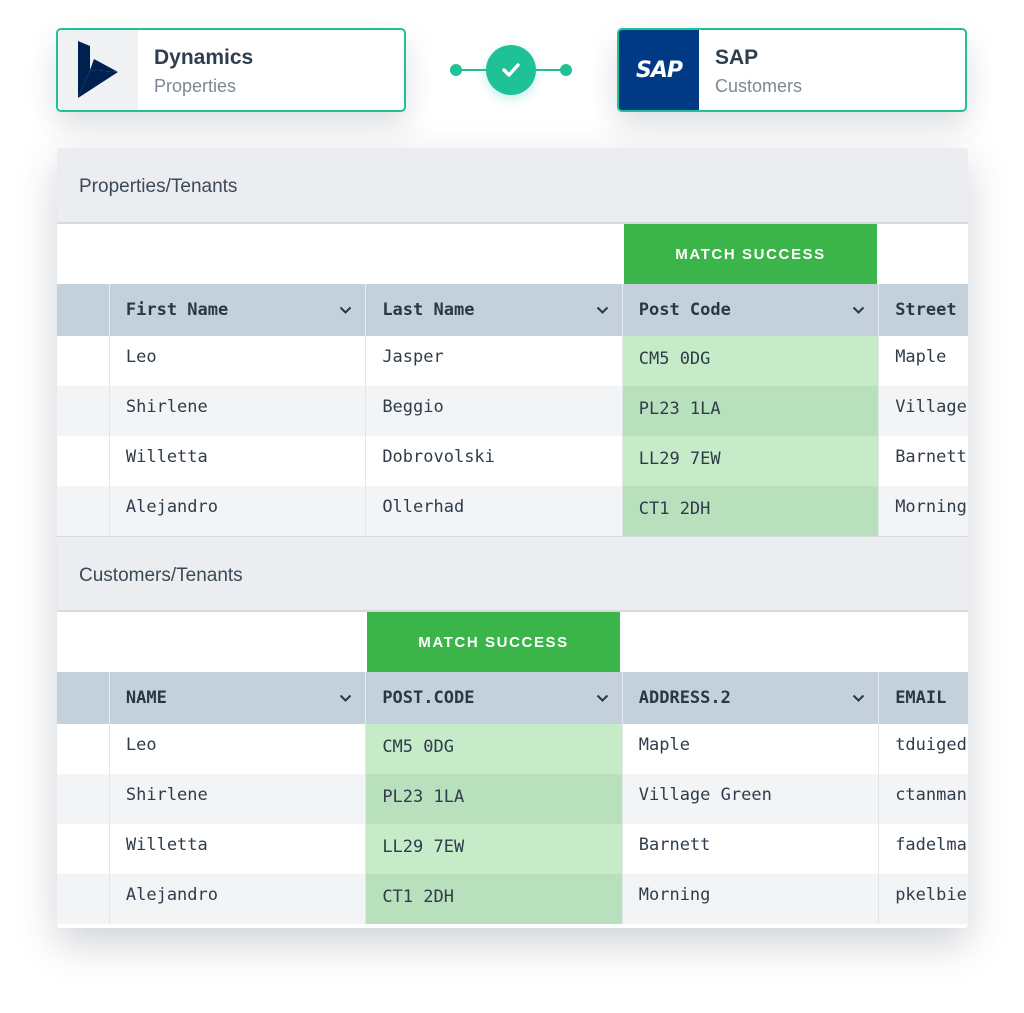 The height and width of the screenshot is (1013, 1024). Describe the element at coordinates (684, 310) in the screenshot. I see `column-header-label: Post Code` at that location.